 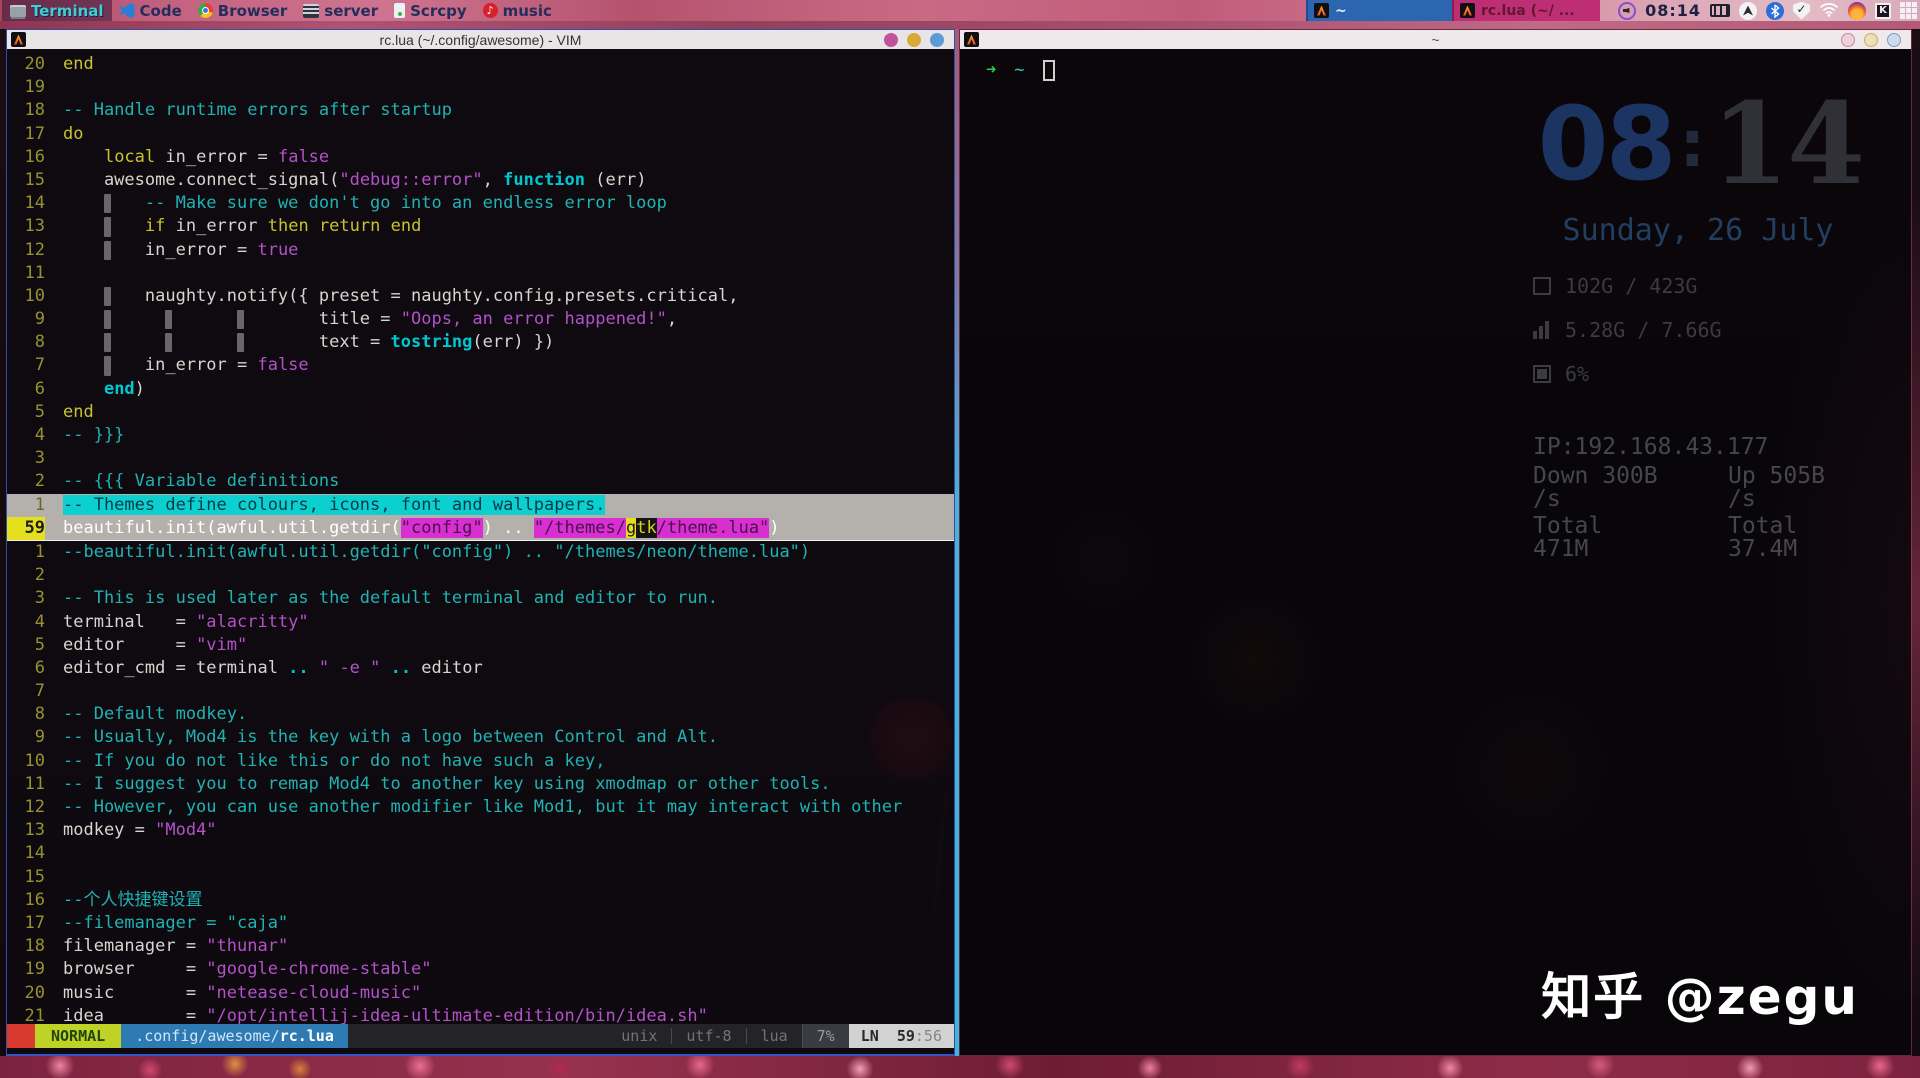 What do you see at coordinates (67, 10) in the screenshot?
I see `tag-label: Terminal` at bounding box center [67, 10].